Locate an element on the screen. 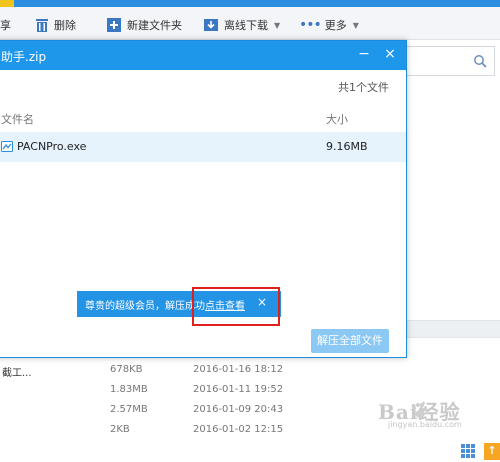  toolbar-offline-download-label: 离线下载 is located at coordinates (246, 25).